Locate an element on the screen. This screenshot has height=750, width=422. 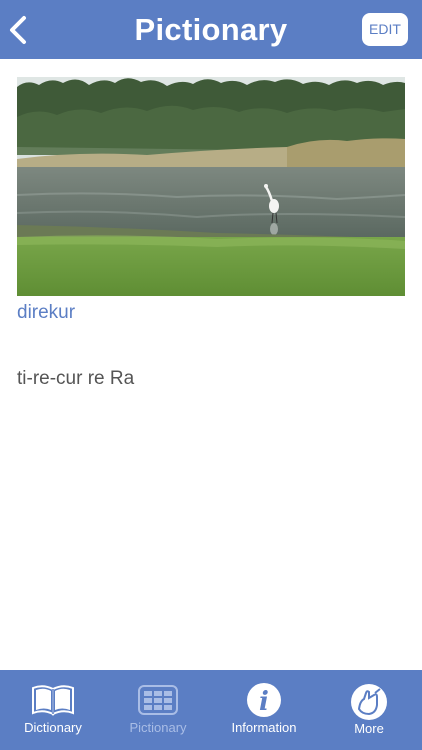
tab-more: More is located at coordinates (369, 710).